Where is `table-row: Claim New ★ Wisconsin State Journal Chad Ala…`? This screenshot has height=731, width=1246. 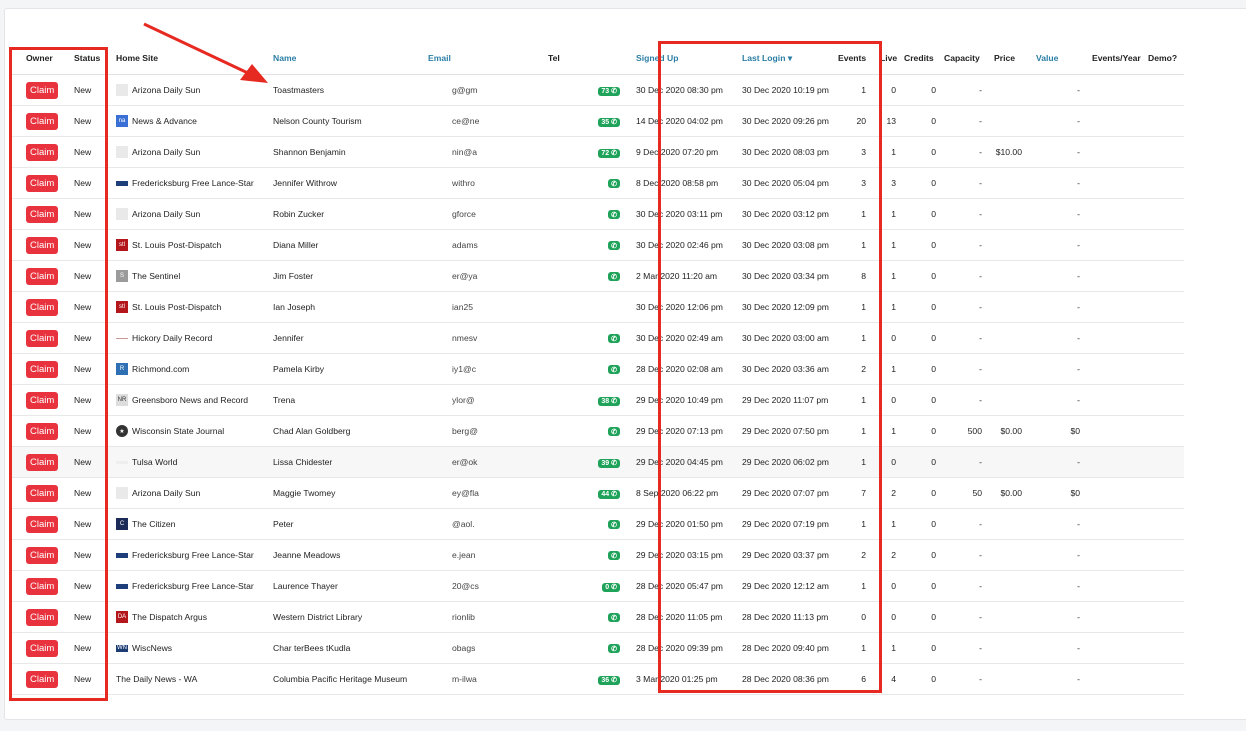
table-row: Claim New ★ Wisconsin State Journal Chad Ala… is located at coordinates (597, 431).